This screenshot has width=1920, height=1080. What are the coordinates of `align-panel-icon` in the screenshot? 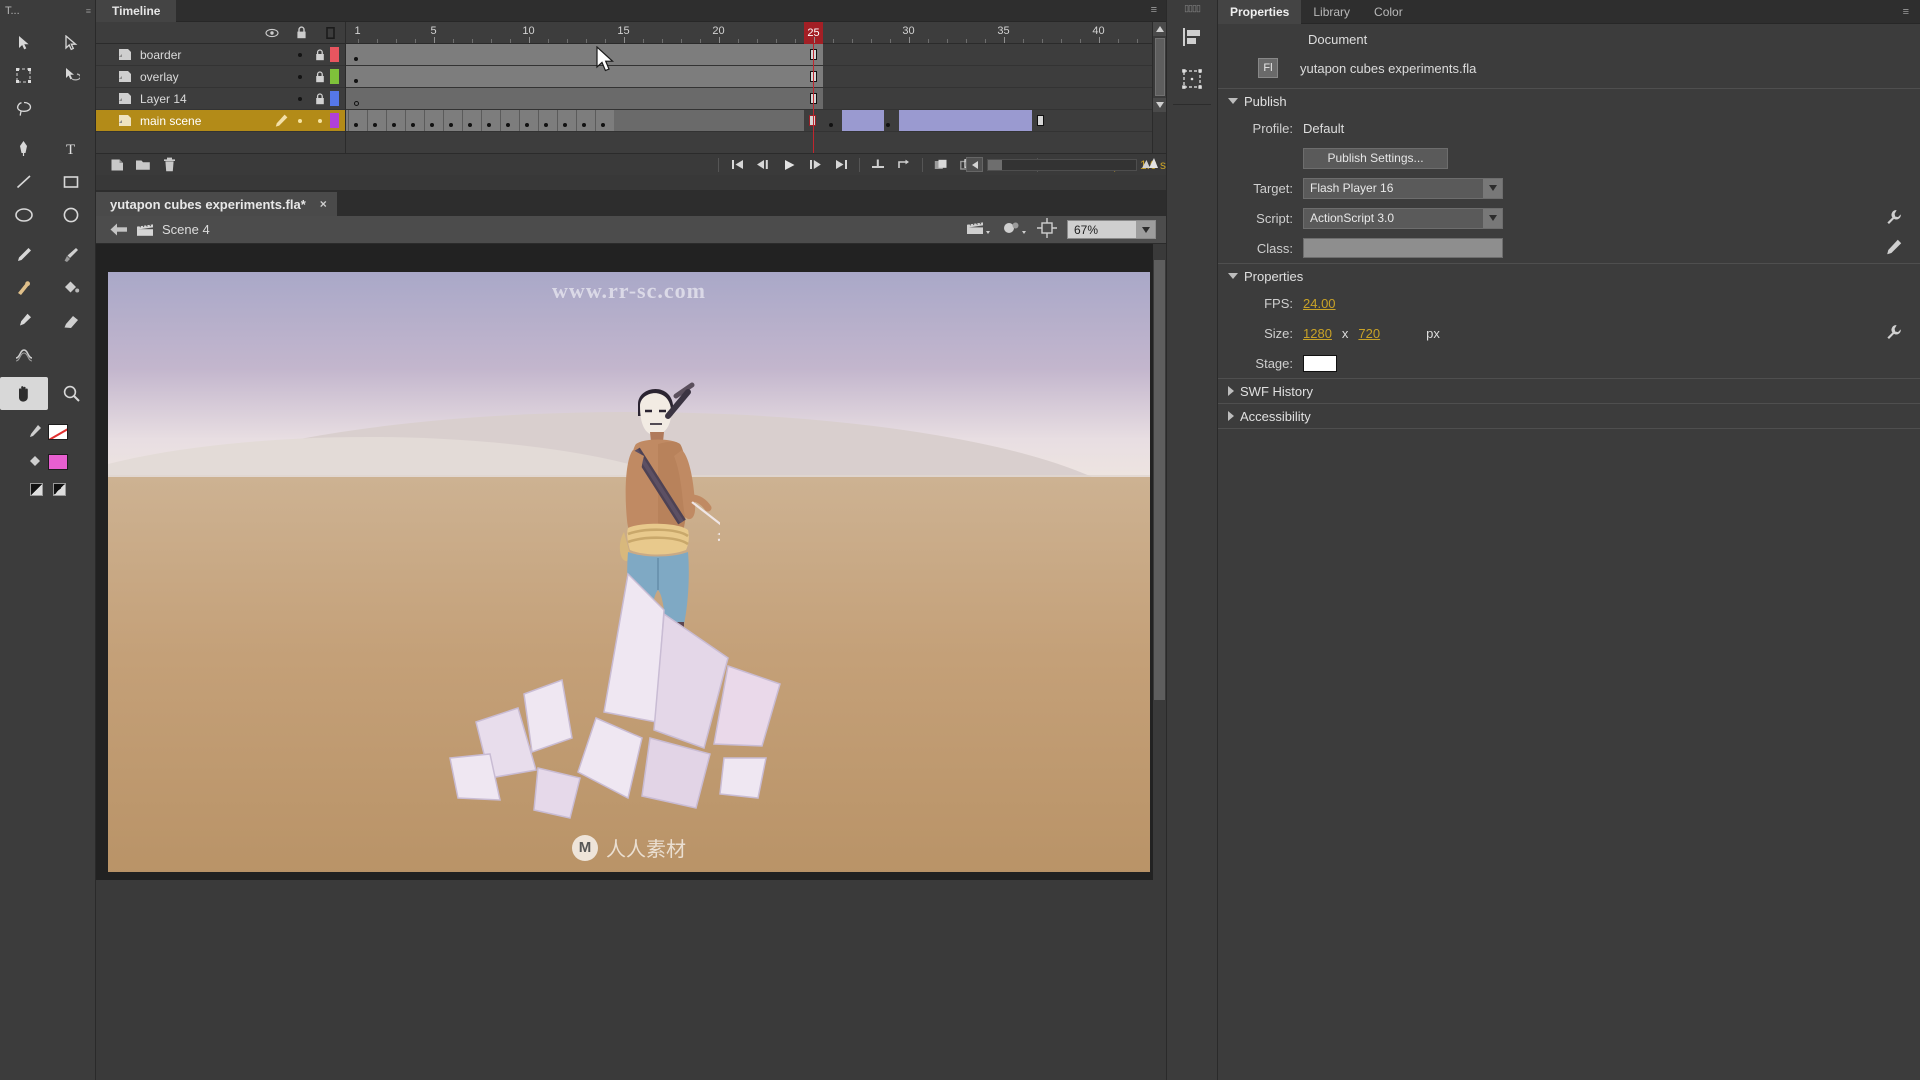 It's located at (1192, 37).